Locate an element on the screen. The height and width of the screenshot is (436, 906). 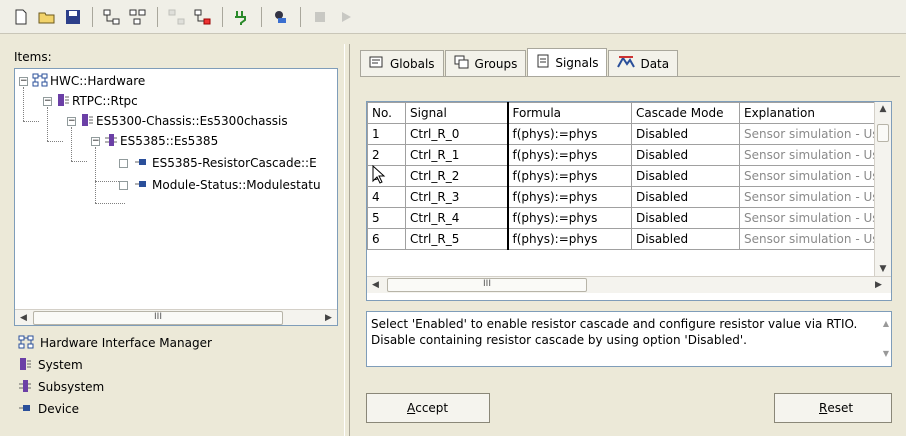
cell-signal: Ctrl_R_3 is located at coordinates (456, 197).